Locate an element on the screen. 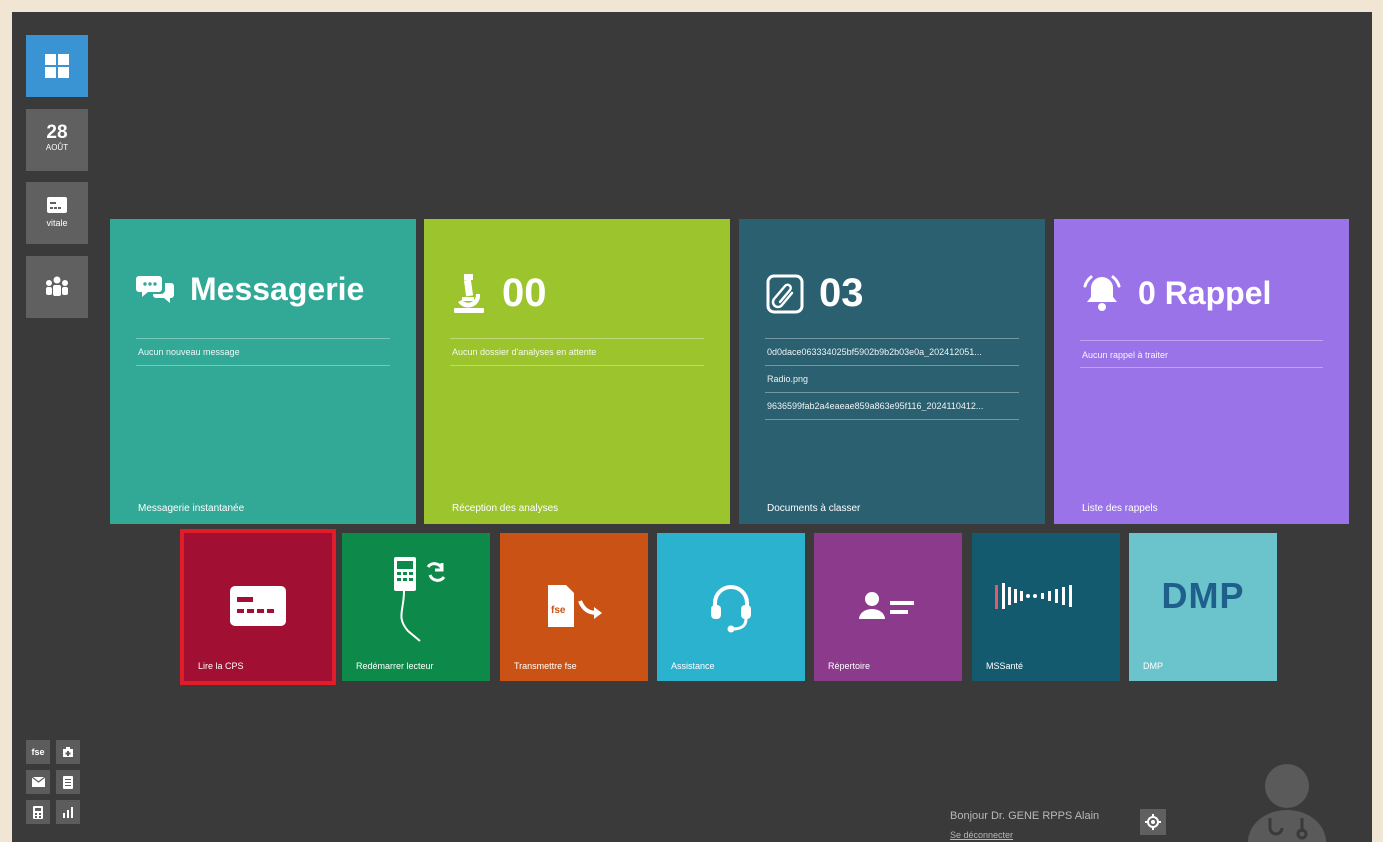 The height and width of the screenshot is (842, 1383). attachment-file-icon is located at coordinates (785, 293).